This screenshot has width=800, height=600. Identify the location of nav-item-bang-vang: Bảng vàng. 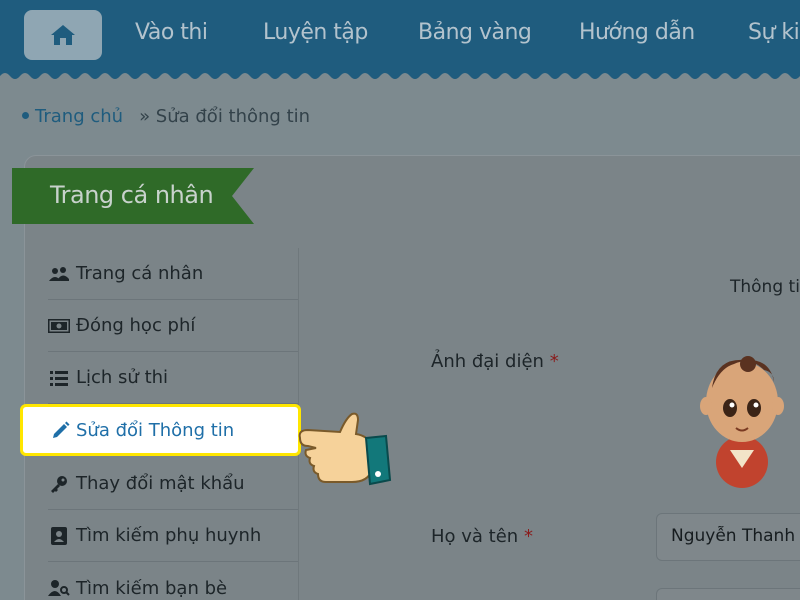
(475, 32).